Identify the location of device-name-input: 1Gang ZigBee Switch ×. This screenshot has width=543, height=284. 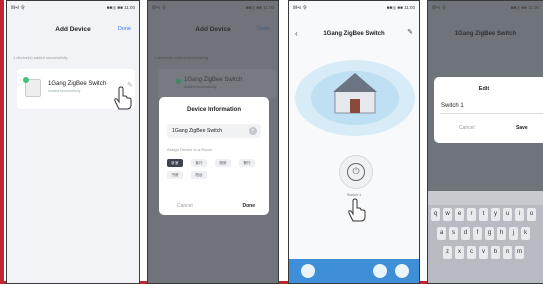
(214, 131).